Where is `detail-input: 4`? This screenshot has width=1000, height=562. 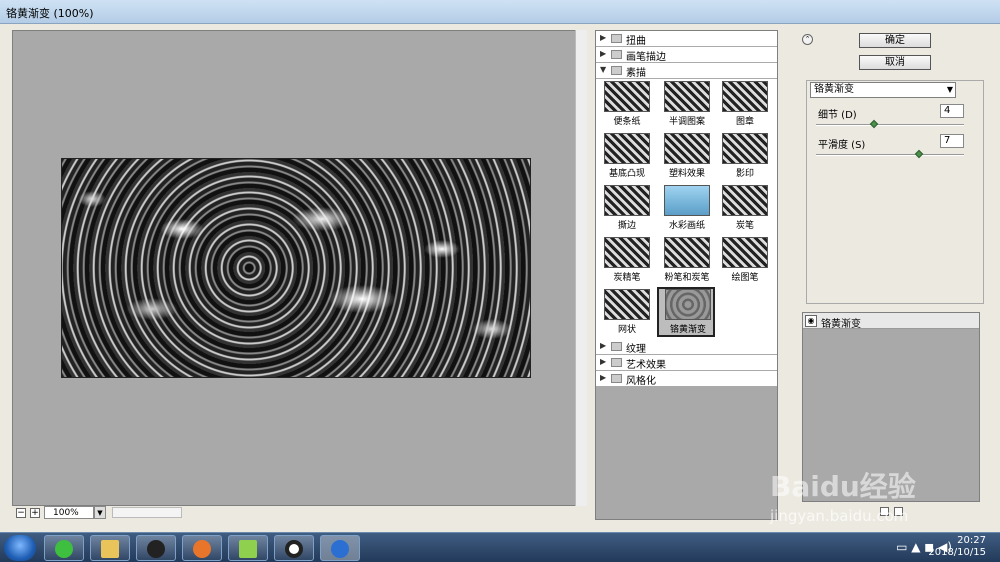
detail-input: 4 is located at coordinates (952, 111).